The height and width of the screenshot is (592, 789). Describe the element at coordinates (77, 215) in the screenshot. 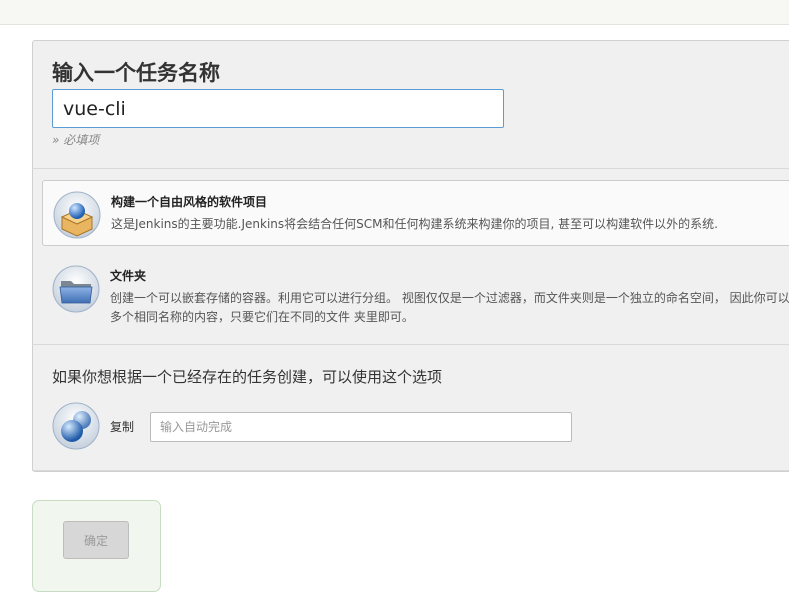

I see `freestyle-project-icon` at that location.